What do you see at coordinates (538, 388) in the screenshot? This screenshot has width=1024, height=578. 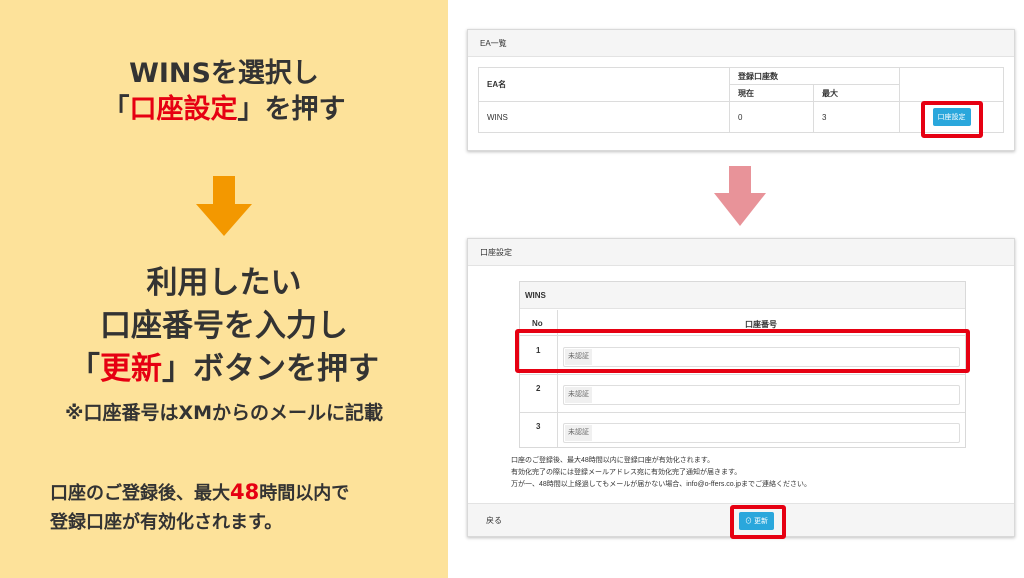 I see `row-number: 2` at bounding box center [538, 388].